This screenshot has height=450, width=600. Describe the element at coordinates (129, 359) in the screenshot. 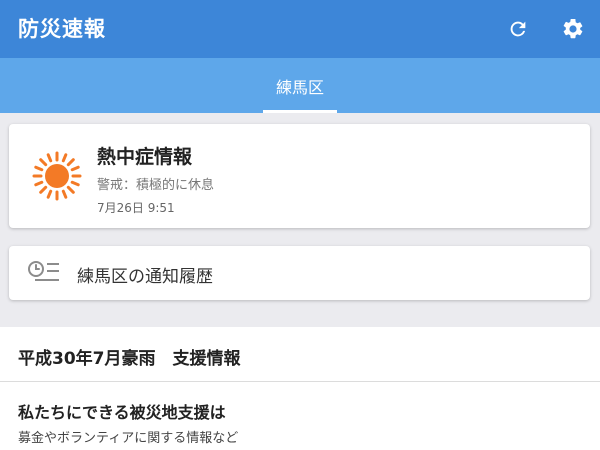

I see `support-header: 平成30年7月豪雨 支援情報` at that location.